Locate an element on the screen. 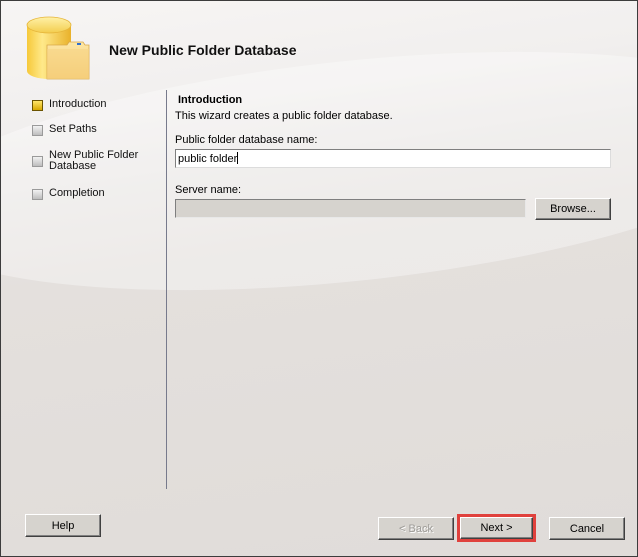  database-name-input: public folder is located at coordinates (393, 158).